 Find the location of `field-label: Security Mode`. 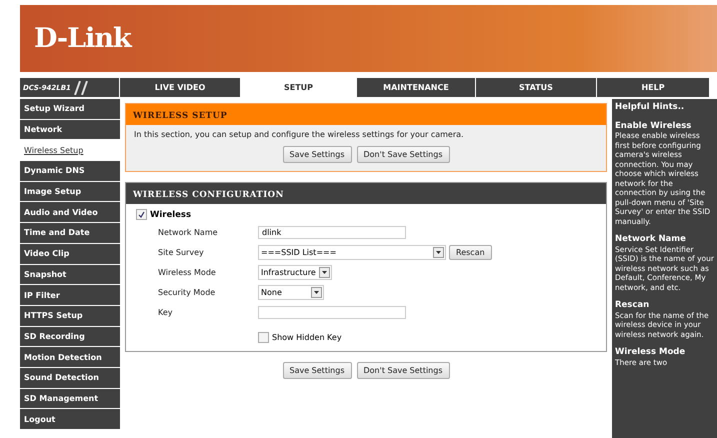

field-label: Security Mode is located at coordinates (187, 292).